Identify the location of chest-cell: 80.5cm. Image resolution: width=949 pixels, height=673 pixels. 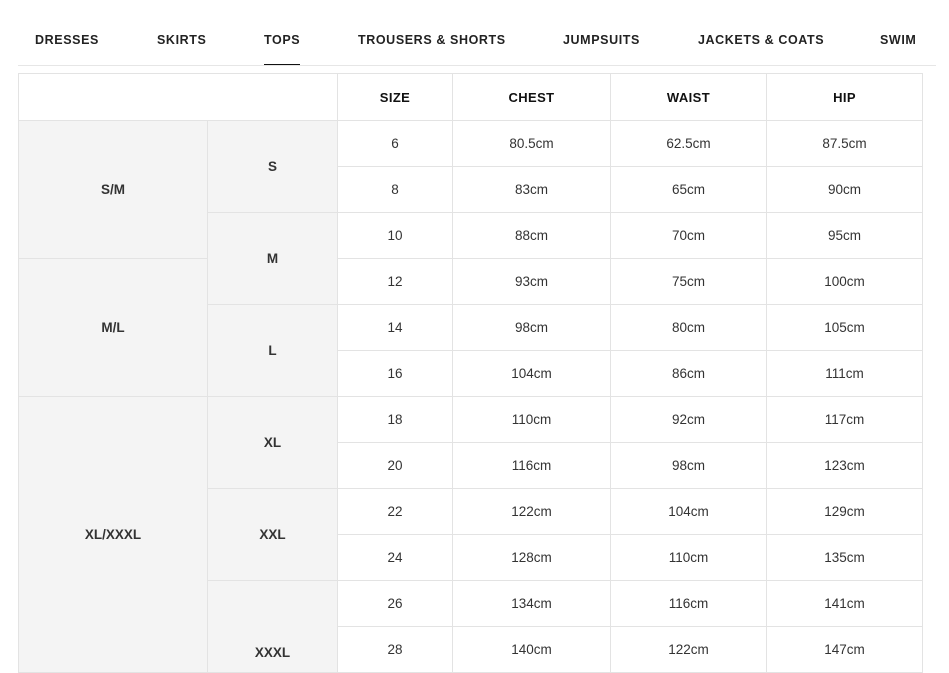
(531, 143).